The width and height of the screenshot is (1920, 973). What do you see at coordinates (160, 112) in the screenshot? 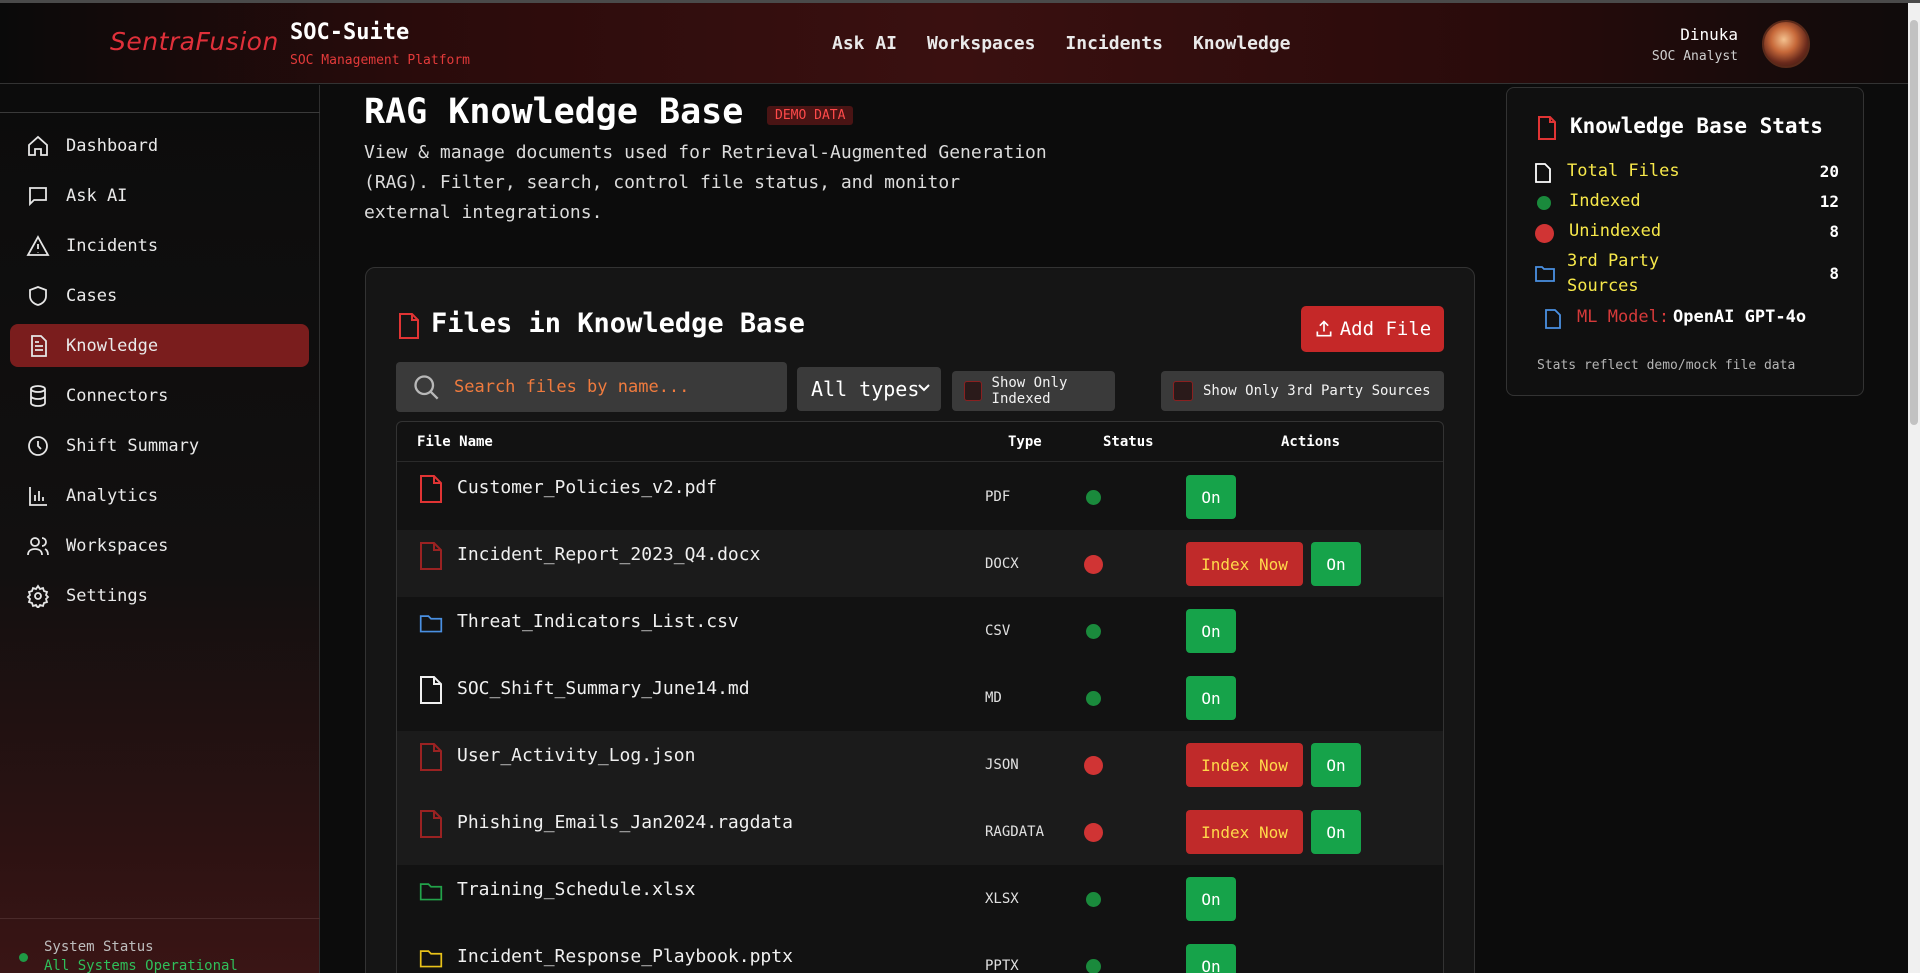
I see `sidebar-divider` at bounding box center [160, 112].